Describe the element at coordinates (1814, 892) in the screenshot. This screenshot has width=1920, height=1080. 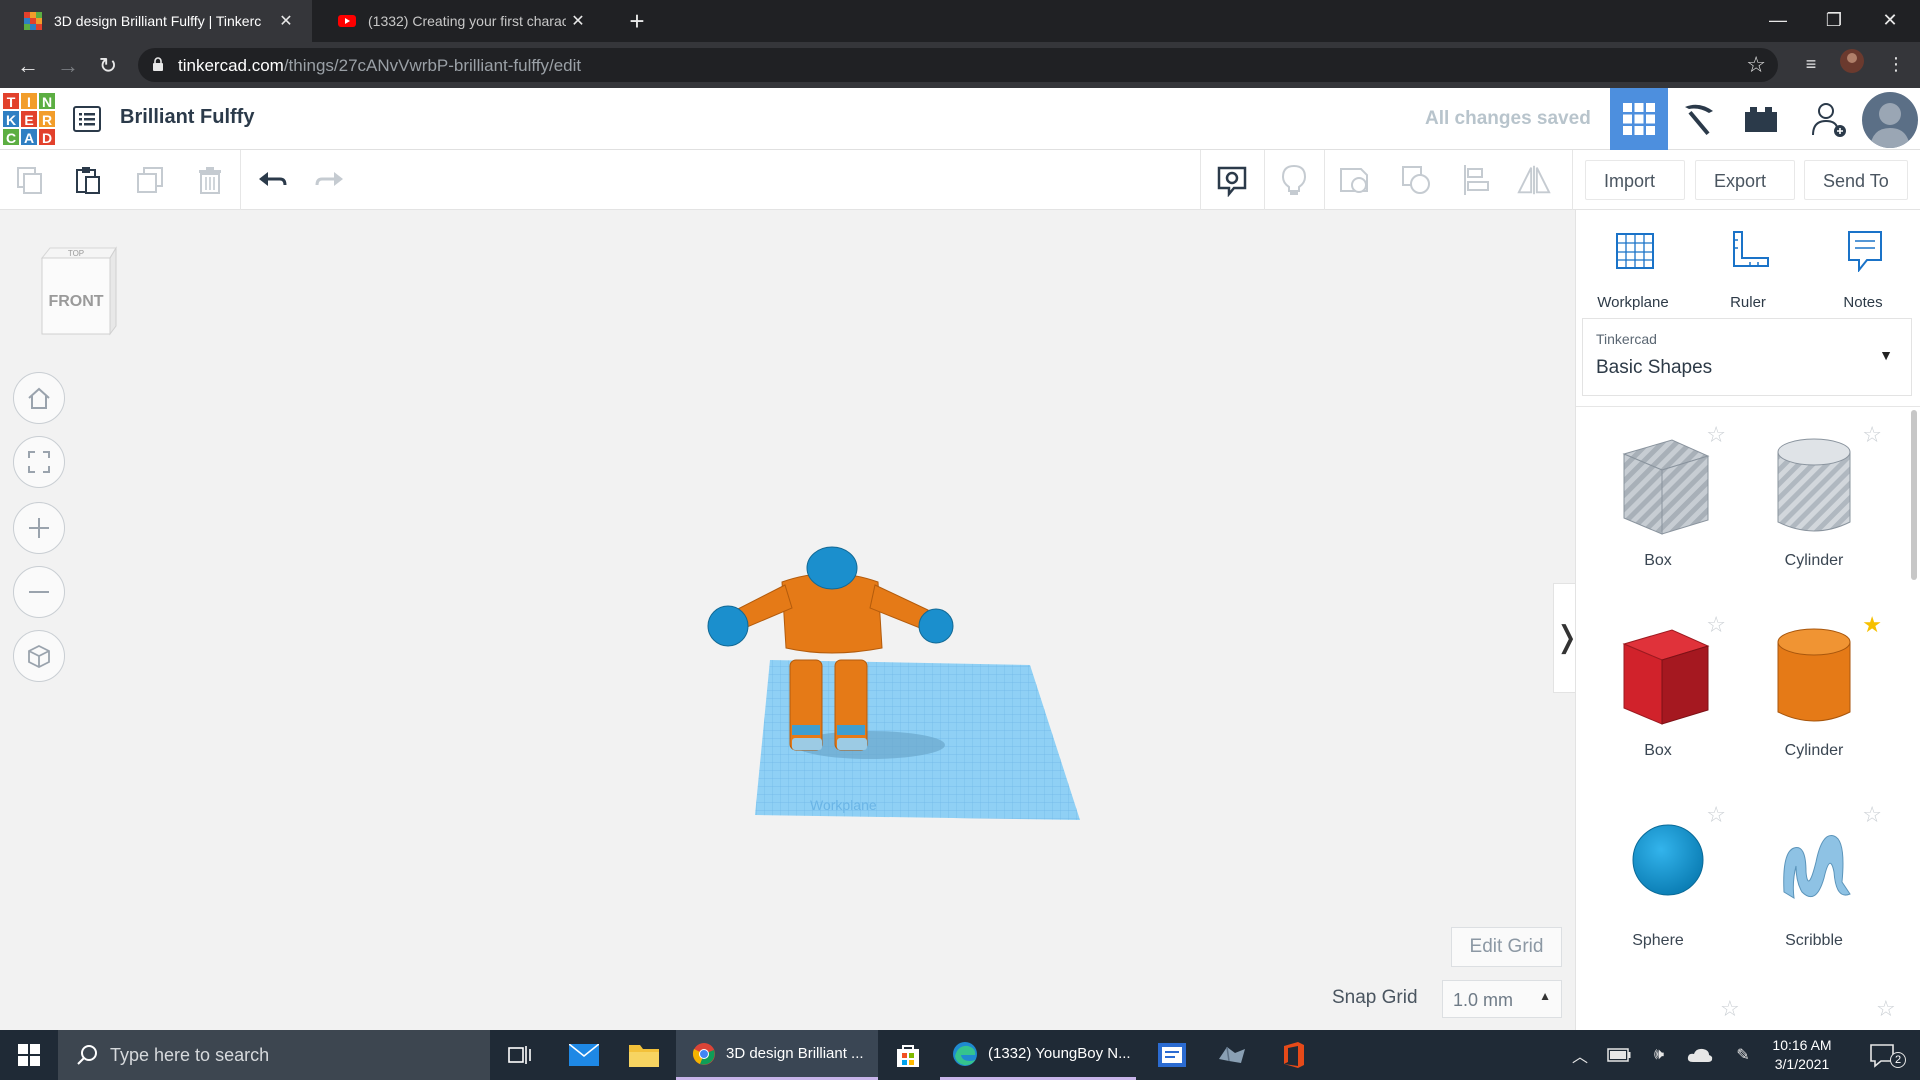
I see `shape-scribble: ☆ Scribble` at that location.